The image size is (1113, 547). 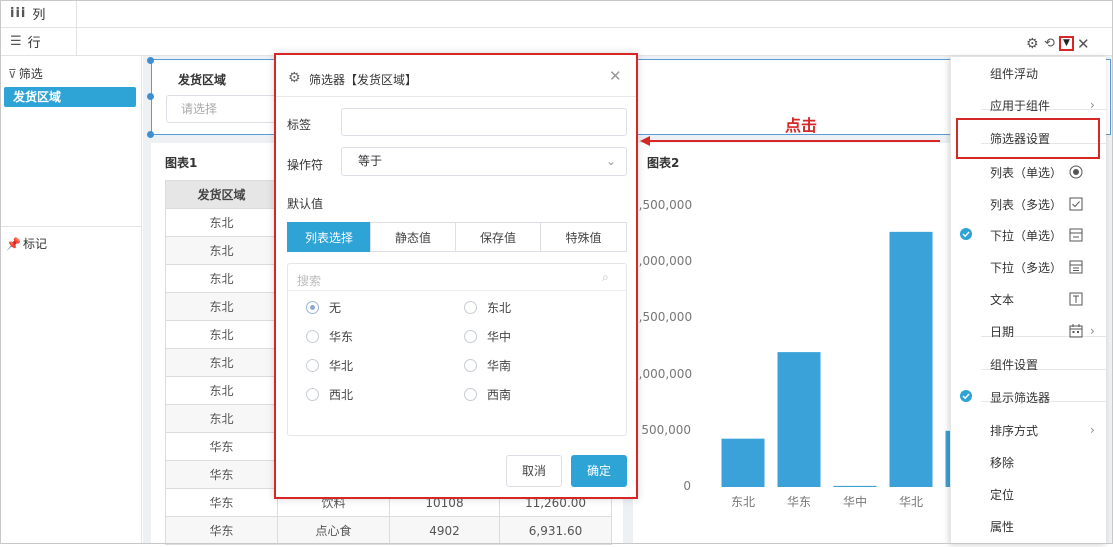 What do you see at coordinates (1029, 235) in the screenshot?
I see `menu-item: 下拉（单选）` at bounding box center [1029, 235].